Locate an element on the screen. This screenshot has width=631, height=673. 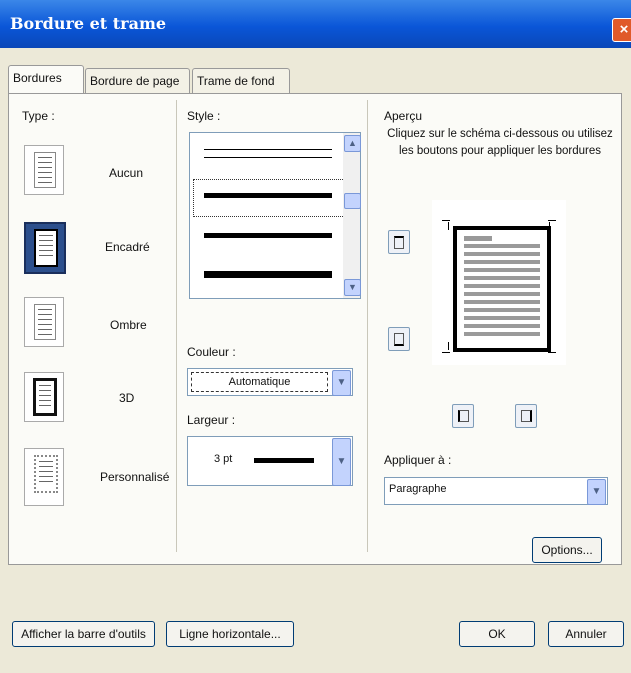
divider-left is located at coordinates (176, 326).